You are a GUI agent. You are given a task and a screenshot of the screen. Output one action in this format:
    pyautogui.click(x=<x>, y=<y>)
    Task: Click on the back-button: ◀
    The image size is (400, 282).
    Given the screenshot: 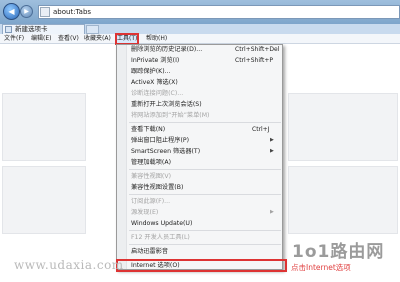 What is the action you would take?
    pyautogui.click(x=11, y=11)
    